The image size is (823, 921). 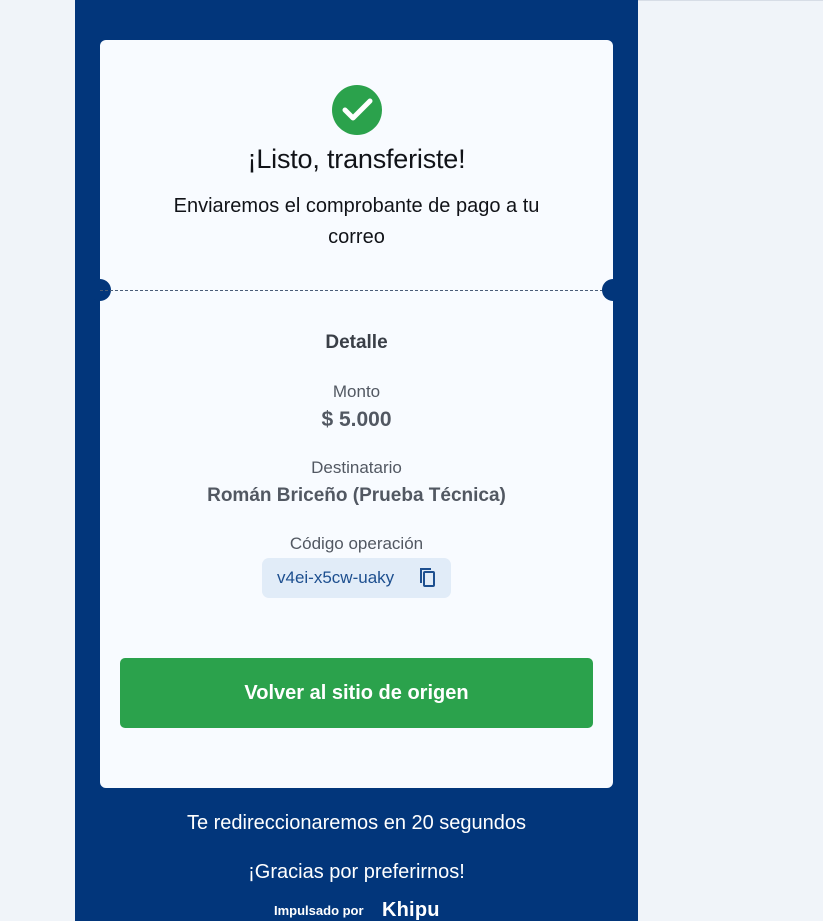 What do you see at coordinates (356, 823) in the screenshot?
I see `redirect-message: Te redireccionaremos en 20 segundos` at bounding box center [356, 823].